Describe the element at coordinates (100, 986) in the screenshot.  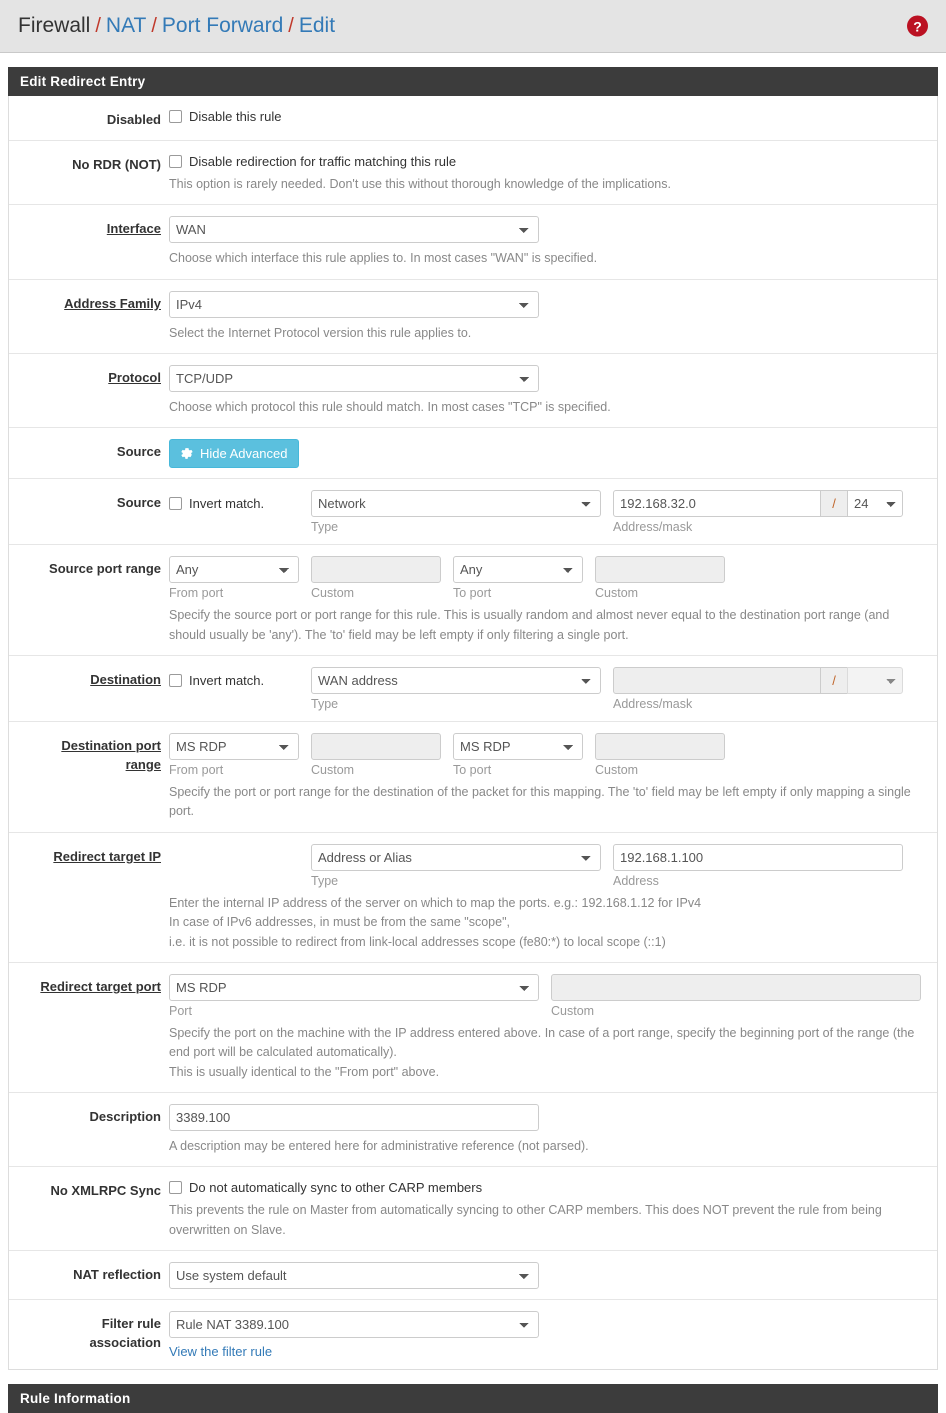
I see `label-redirect-target-port: Redirect target port` at that location.